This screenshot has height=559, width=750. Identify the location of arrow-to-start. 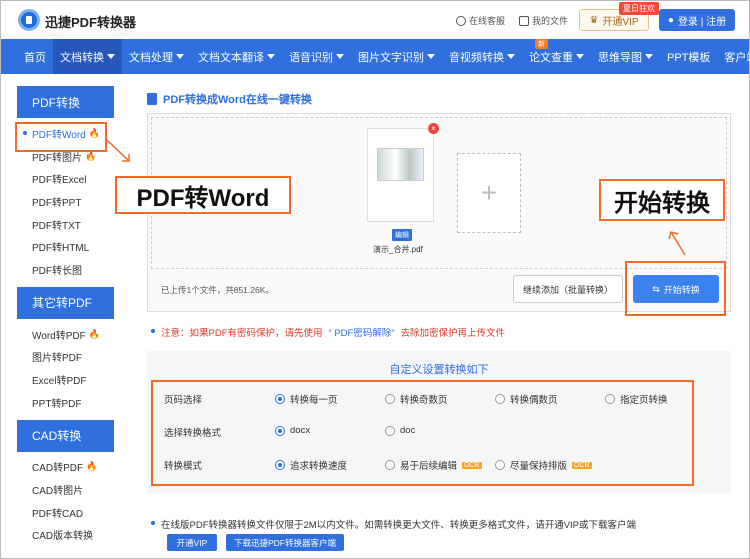
(678, 243).